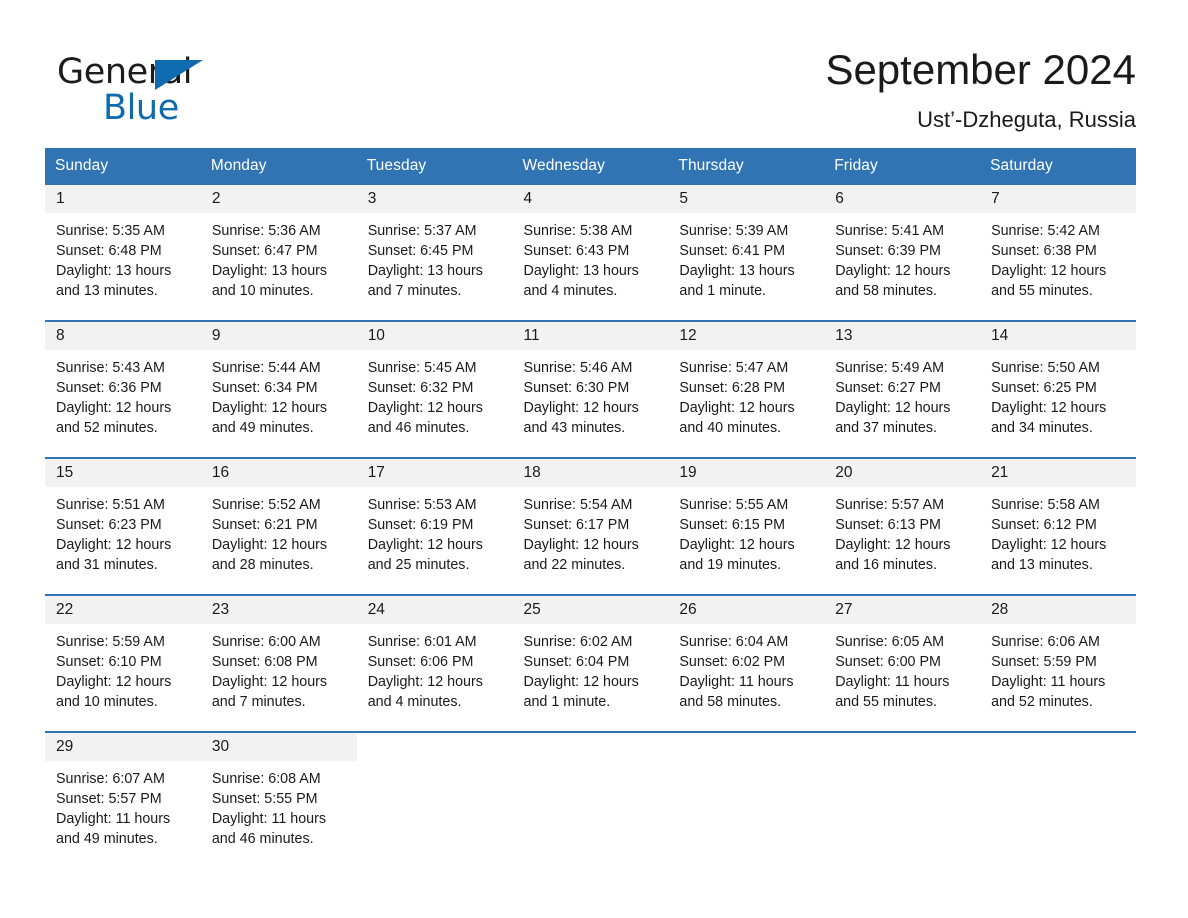 This screenshot has width=1188, height=918. Describe the element at coordinates (269, 281) in the screenshot. I see `daylight-text: Daylight: 13 hours and 10 minutes.` at that location.